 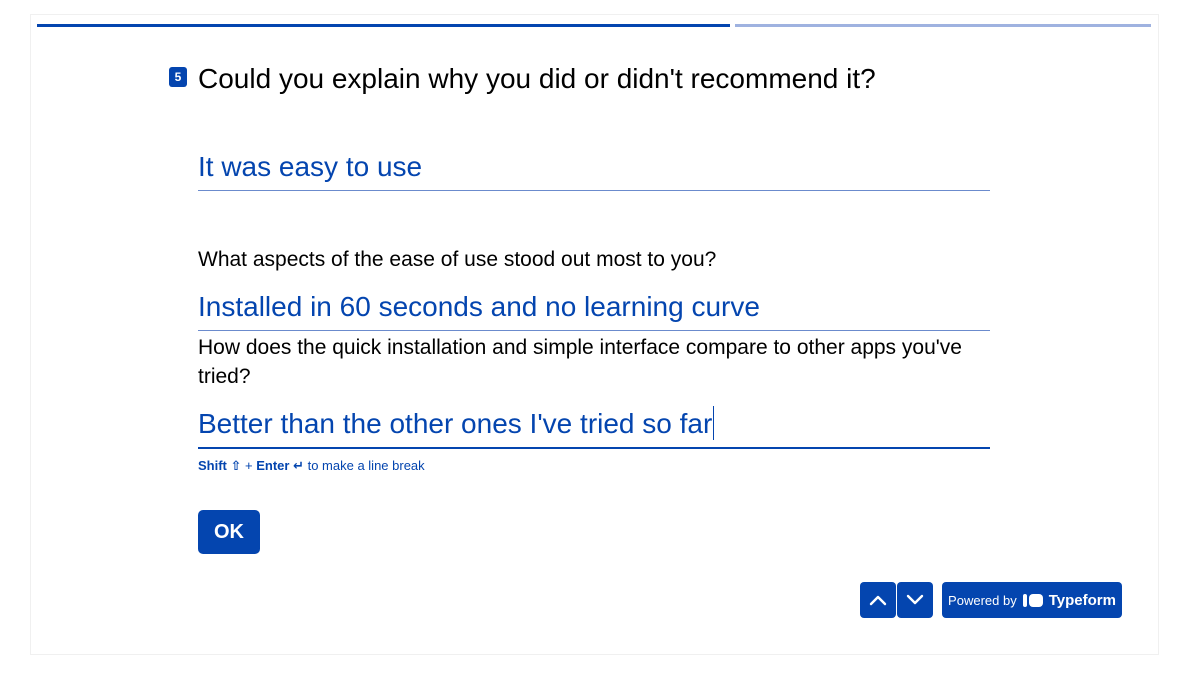 What do you see at coordinates (220, 465) in the screenshot?
I see `hint-shift-key: Shift ⇧` at bounding box center [220, 465].